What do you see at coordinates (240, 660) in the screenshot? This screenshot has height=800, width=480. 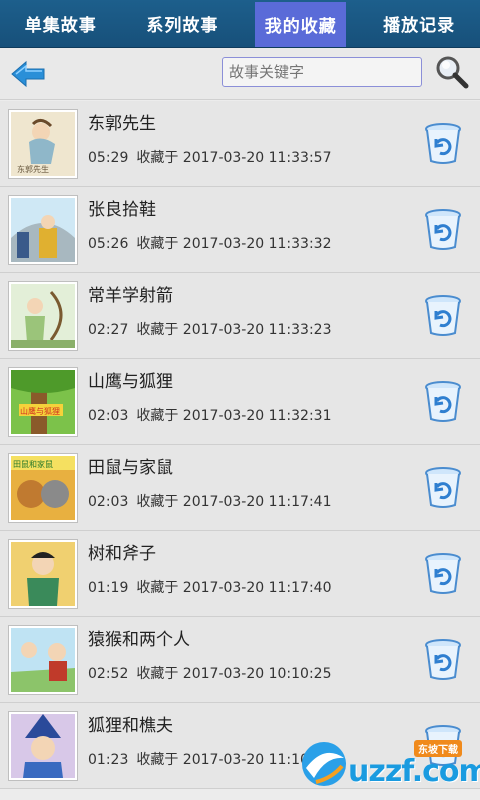 I see `list-item: 猿猴和两个人 02:52 收藏于 2017-03-20 10:10:25` at bounding box center [240, 660].